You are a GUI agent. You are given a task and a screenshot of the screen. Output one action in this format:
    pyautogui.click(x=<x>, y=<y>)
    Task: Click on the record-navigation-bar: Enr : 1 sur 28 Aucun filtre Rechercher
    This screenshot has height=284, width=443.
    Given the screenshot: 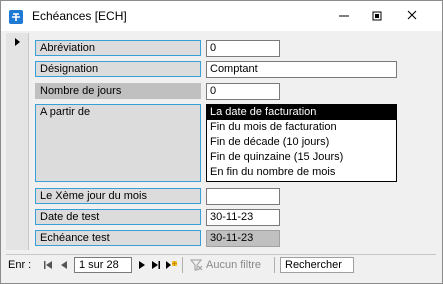 What is the action you would take?
    pyautogui.click(x=221, y=264)
    